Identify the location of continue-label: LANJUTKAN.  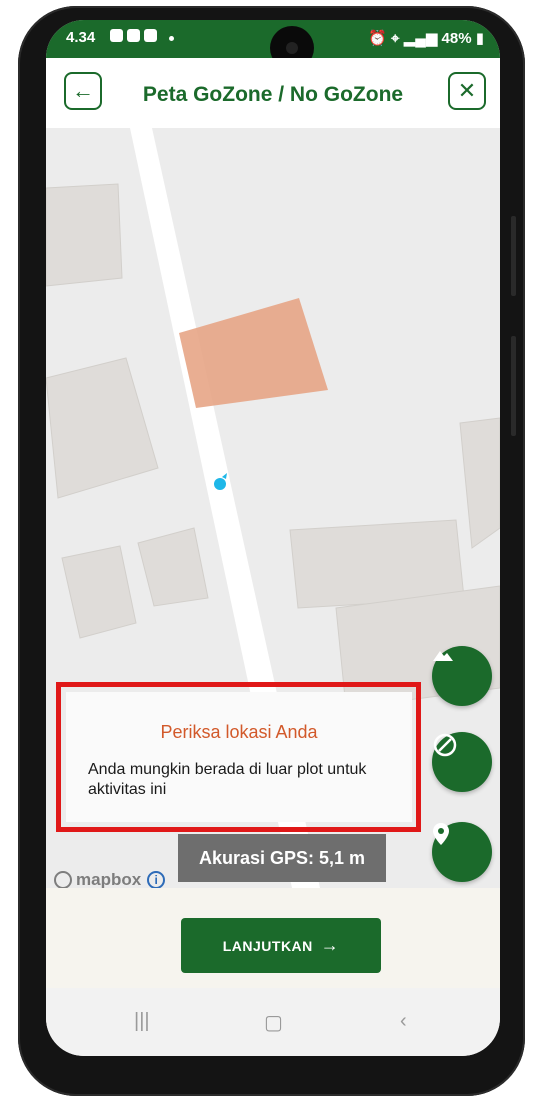
(267, 945).